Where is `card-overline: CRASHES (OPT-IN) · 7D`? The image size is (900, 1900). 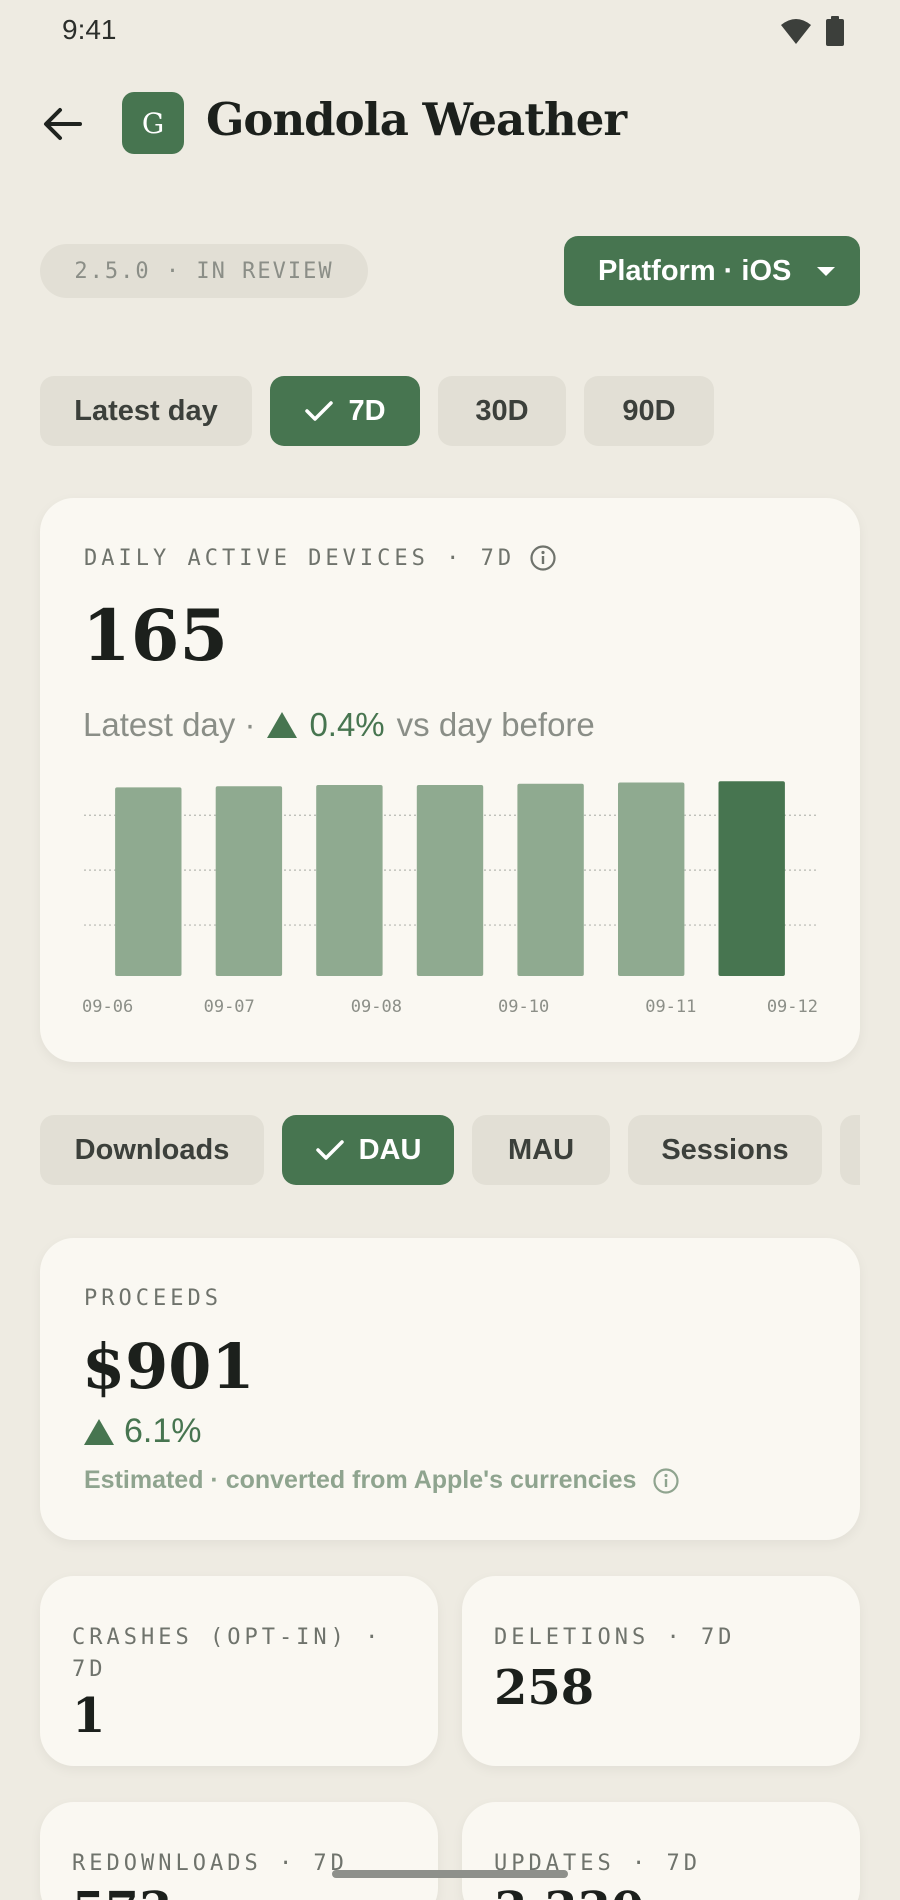 card-overline: CRASHES (OPT-IN) · 7D is located at coordinates (227, 1653).